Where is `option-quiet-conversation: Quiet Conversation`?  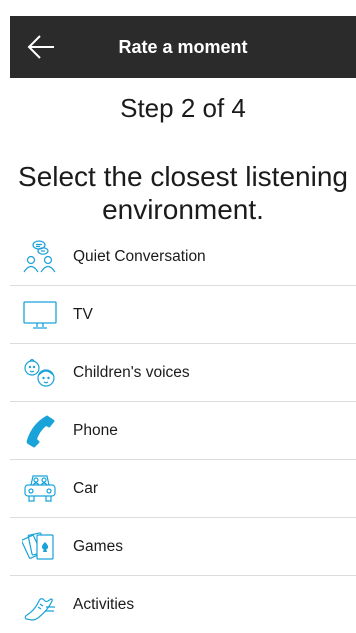 option-quiet-conversation: Quiet Conversation is located at coordinates (183, 257).